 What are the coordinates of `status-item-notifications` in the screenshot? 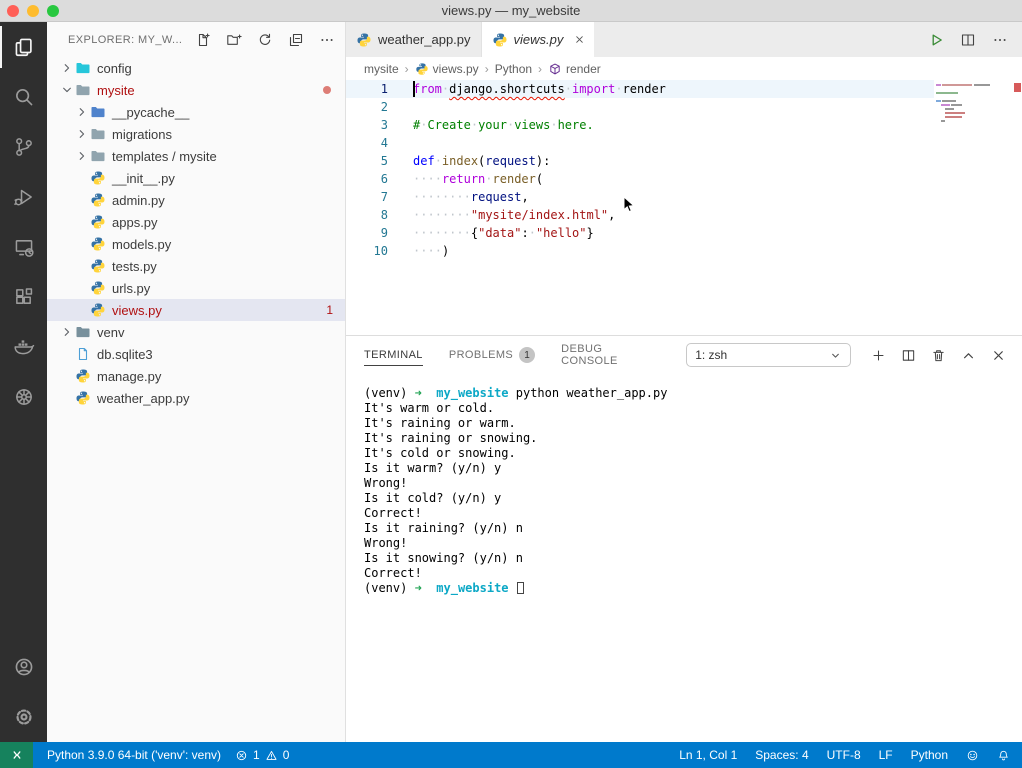 It's located at (1003, 755).